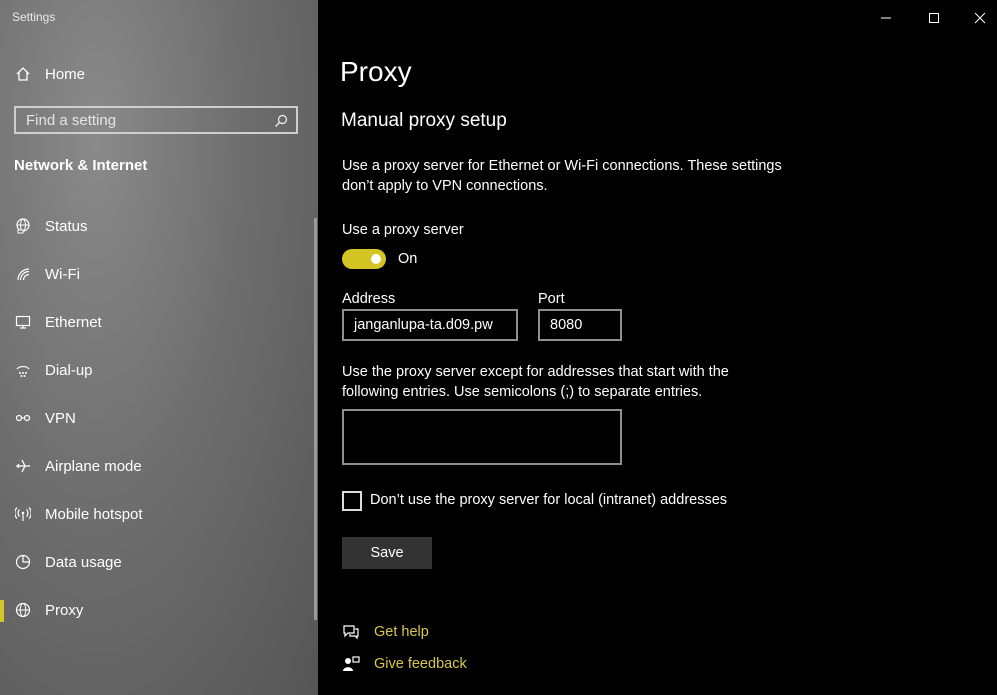 Image resolution: width=997 pixels, height=695 pixels. What do you see at coordinates (159, 418) in the screenshot?
I see `sidebar-item-vpn: VPN` at bounding box center [159, 418].